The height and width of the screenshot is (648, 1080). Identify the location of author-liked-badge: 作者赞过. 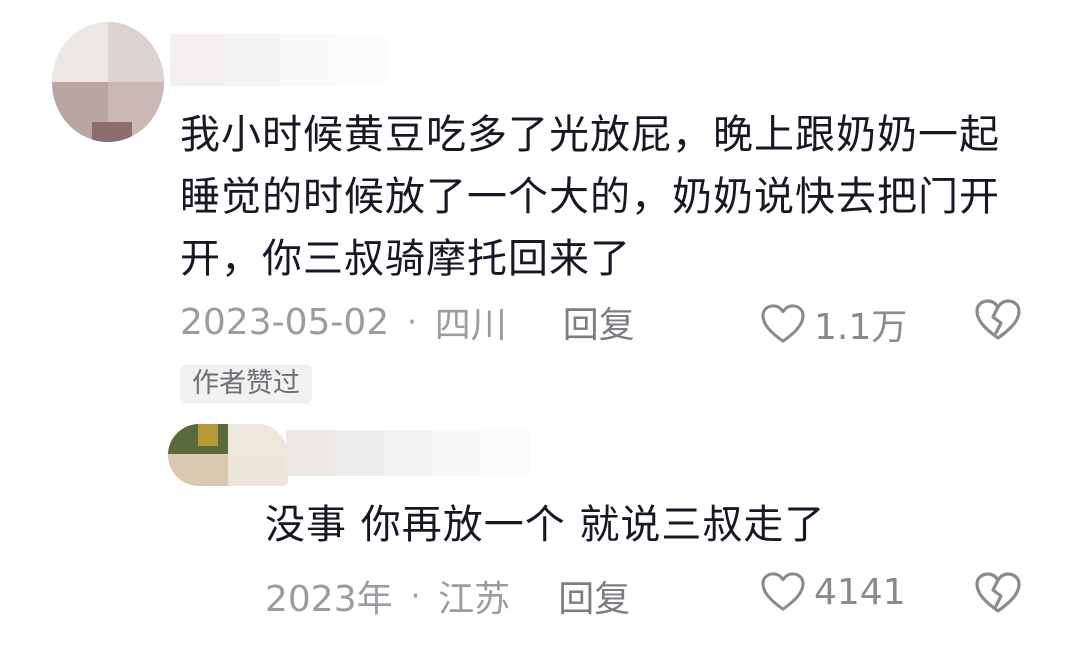
(246, 384).